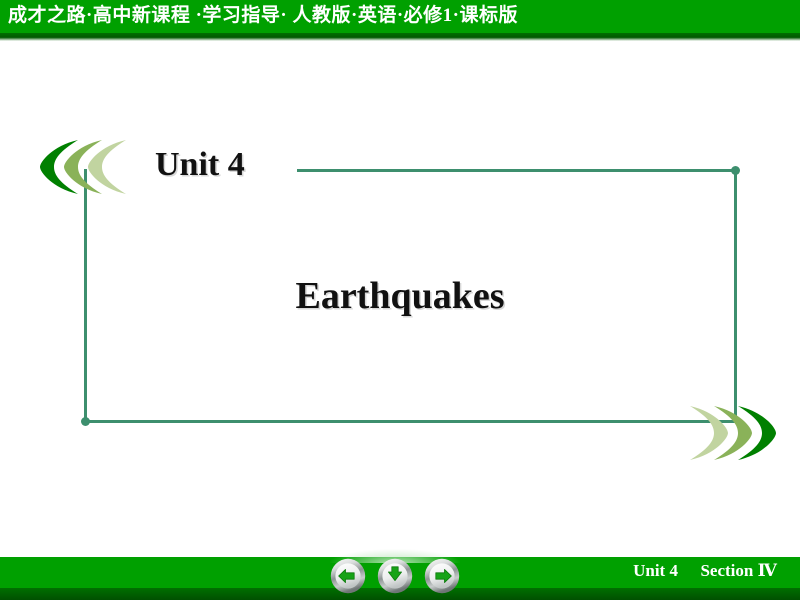 This screenshot has height=600, width=800. What do you see at coordinates (200, 164) in the screenshot?
I see `unit-title: Unit 4` at bounding box center [200, 164].